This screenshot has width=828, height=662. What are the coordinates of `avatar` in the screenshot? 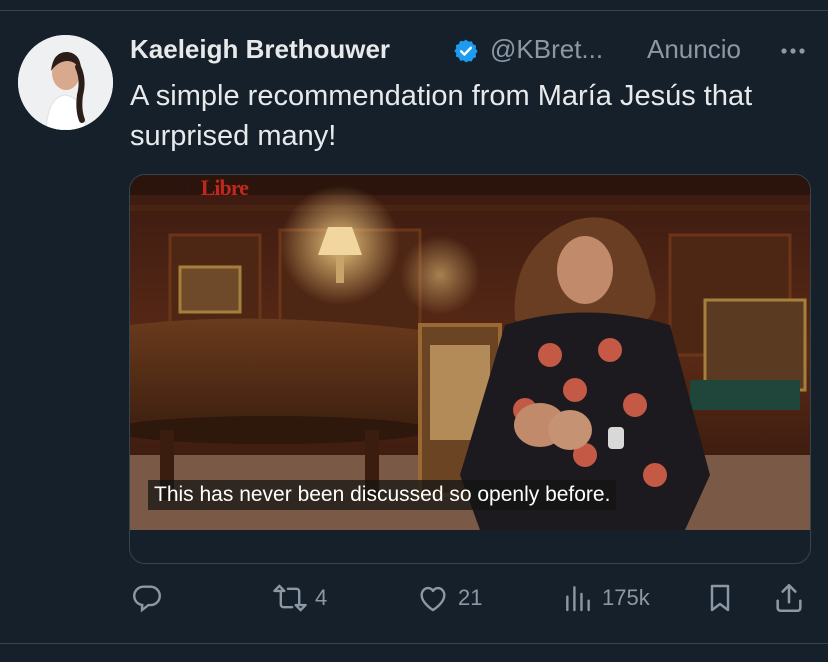 It's located at (65, 82).